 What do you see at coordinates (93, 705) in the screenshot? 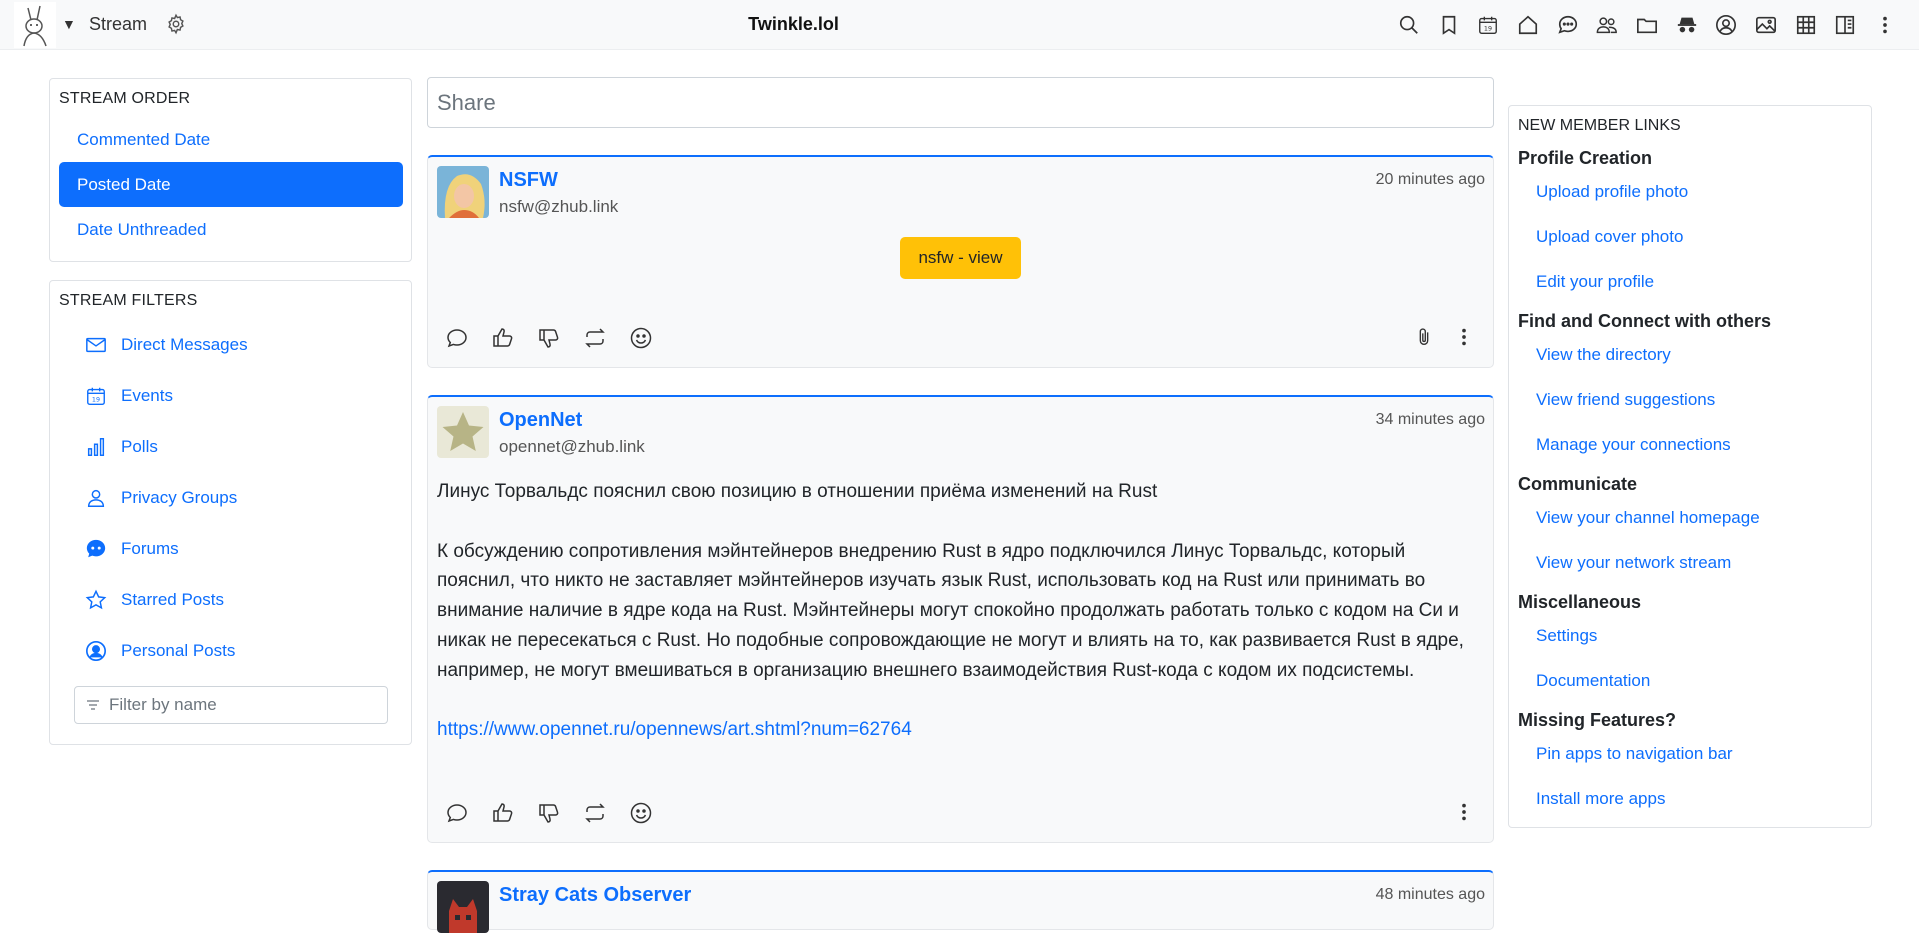
I see `filter-lines-icon` at bounding box center [93, 705].